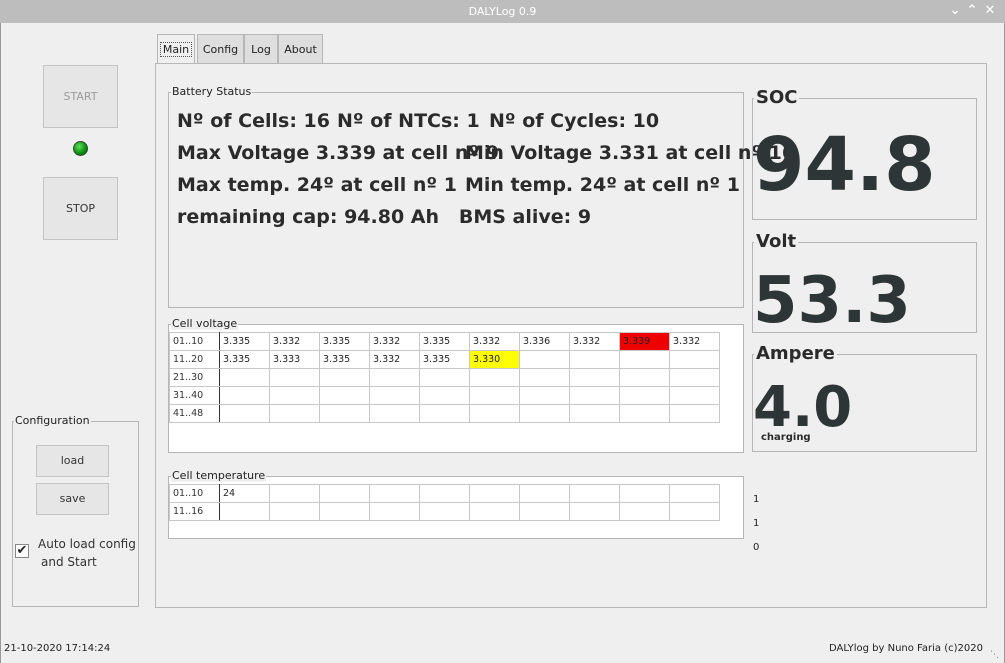  I want to click on temperature-row: 01..10 24, so click(444, 493).